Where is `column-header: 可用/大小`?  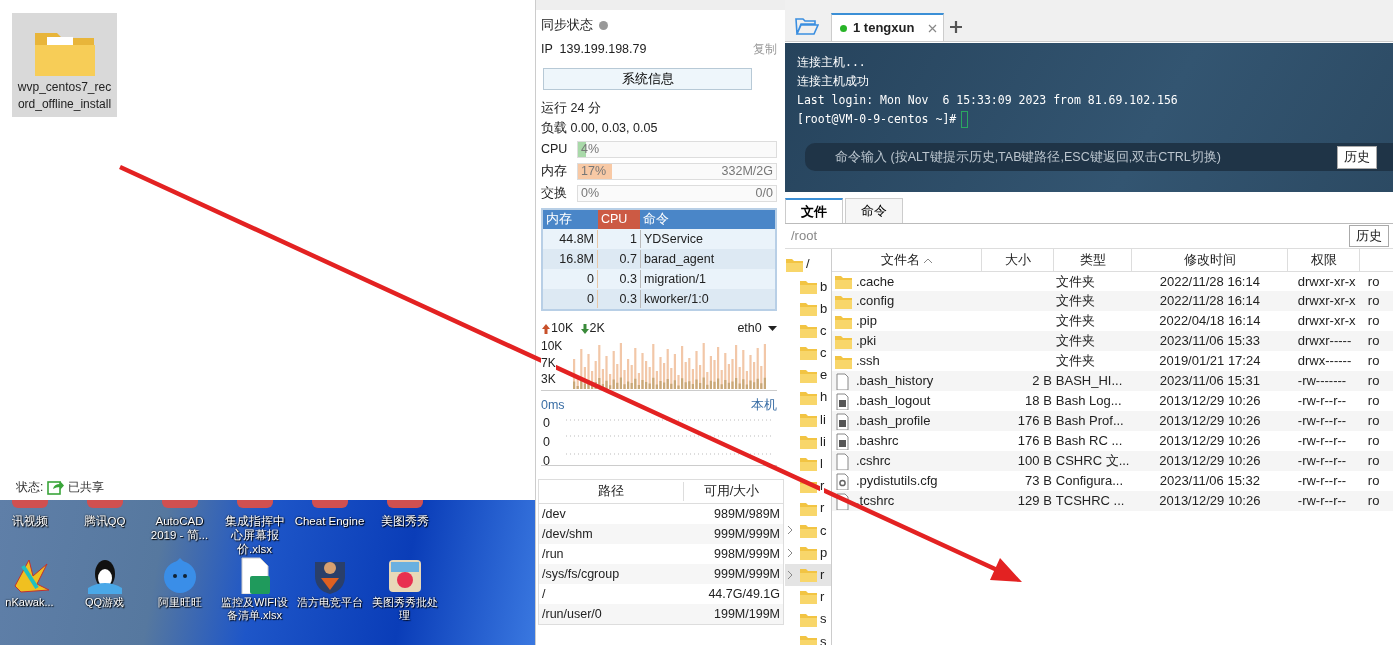
column-header: 可用/大小 is located at coordinates (731, 491).